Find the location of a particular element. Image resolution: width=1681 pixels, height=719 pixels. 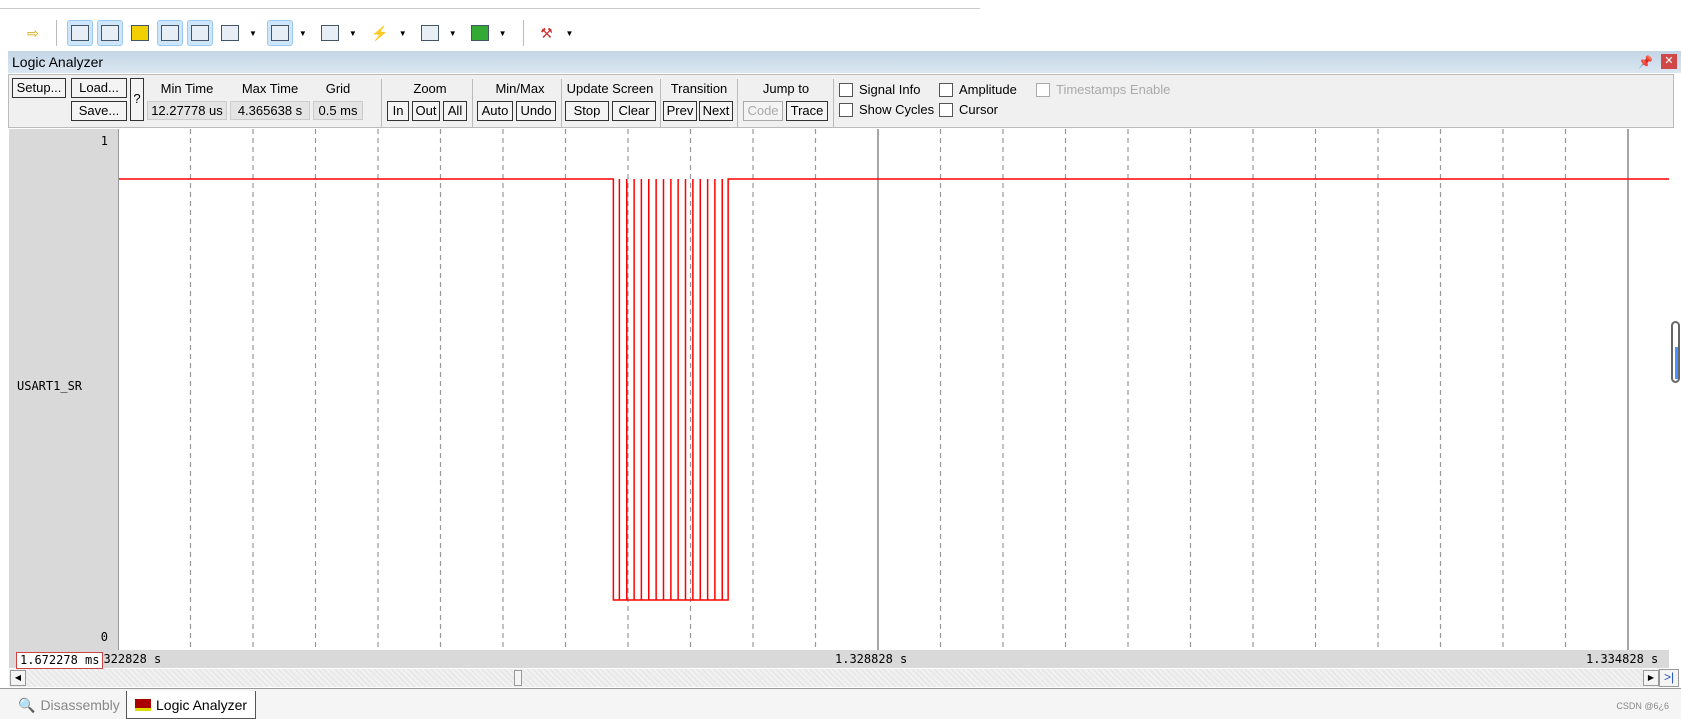

memory-window-button is located at coordinates (279, 33).